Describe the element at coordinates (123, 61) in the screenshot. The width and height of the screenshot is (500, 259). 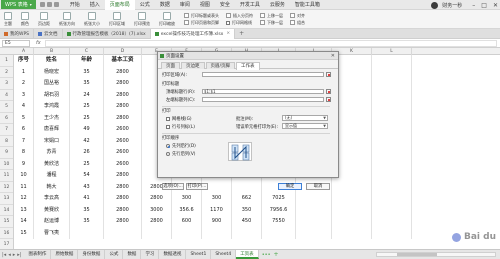
I see `cell: 基本工资` at that location.